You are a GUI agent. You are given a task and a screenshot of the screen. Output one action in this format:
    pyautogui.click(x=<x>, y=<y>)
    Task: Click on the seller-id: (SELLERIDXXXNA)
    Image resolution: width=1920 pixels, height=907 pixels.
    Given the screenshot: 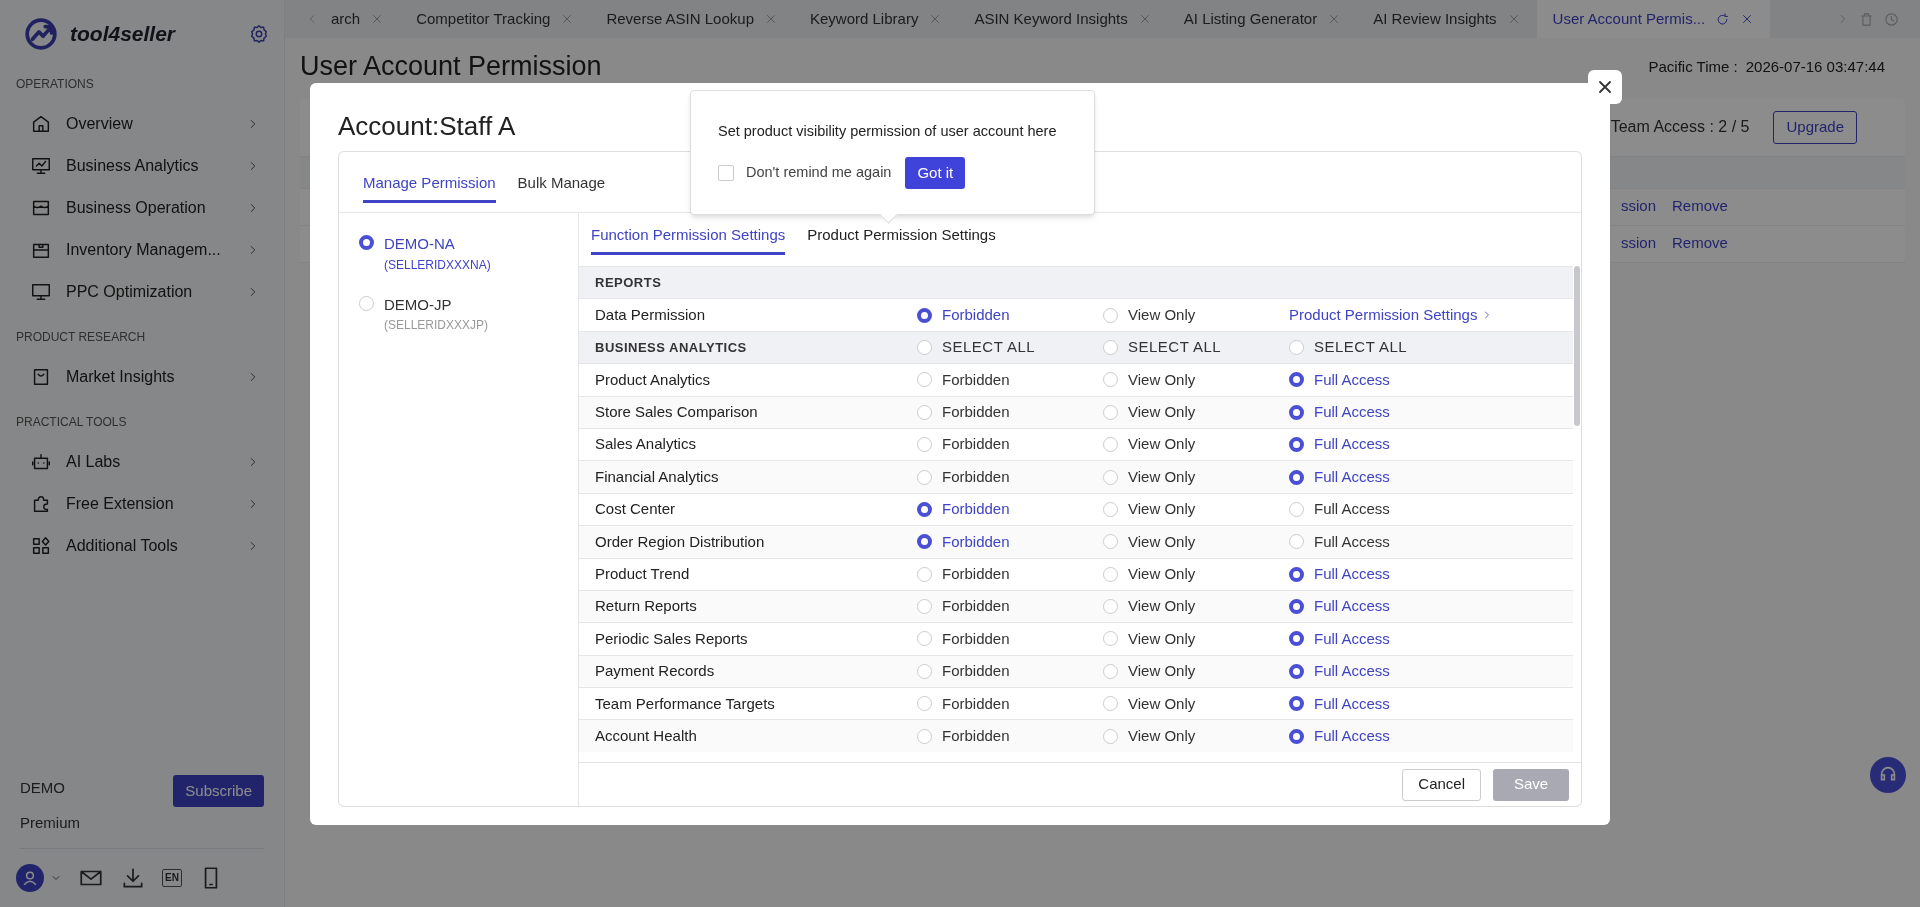 What is the action you would take?
    pyautogui.click(x=437, y=265)
    